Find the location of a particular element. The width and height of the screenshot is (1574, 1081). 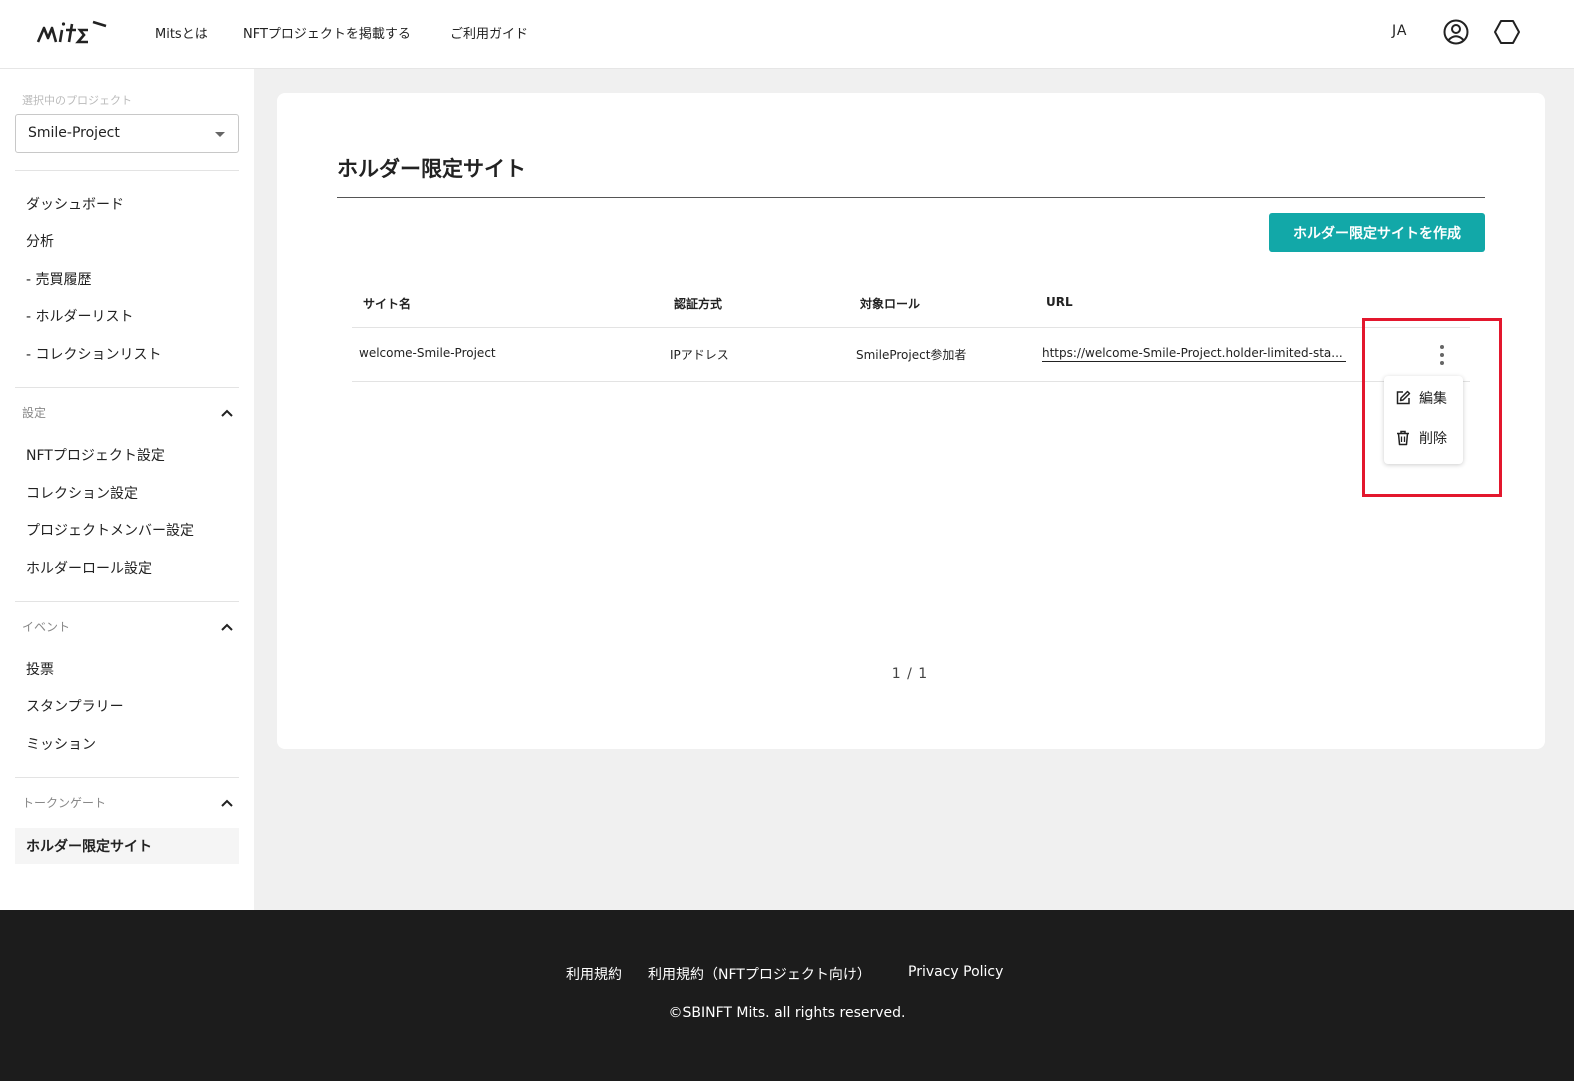

language-switcher: JA is located at coordinates (1399, 31).